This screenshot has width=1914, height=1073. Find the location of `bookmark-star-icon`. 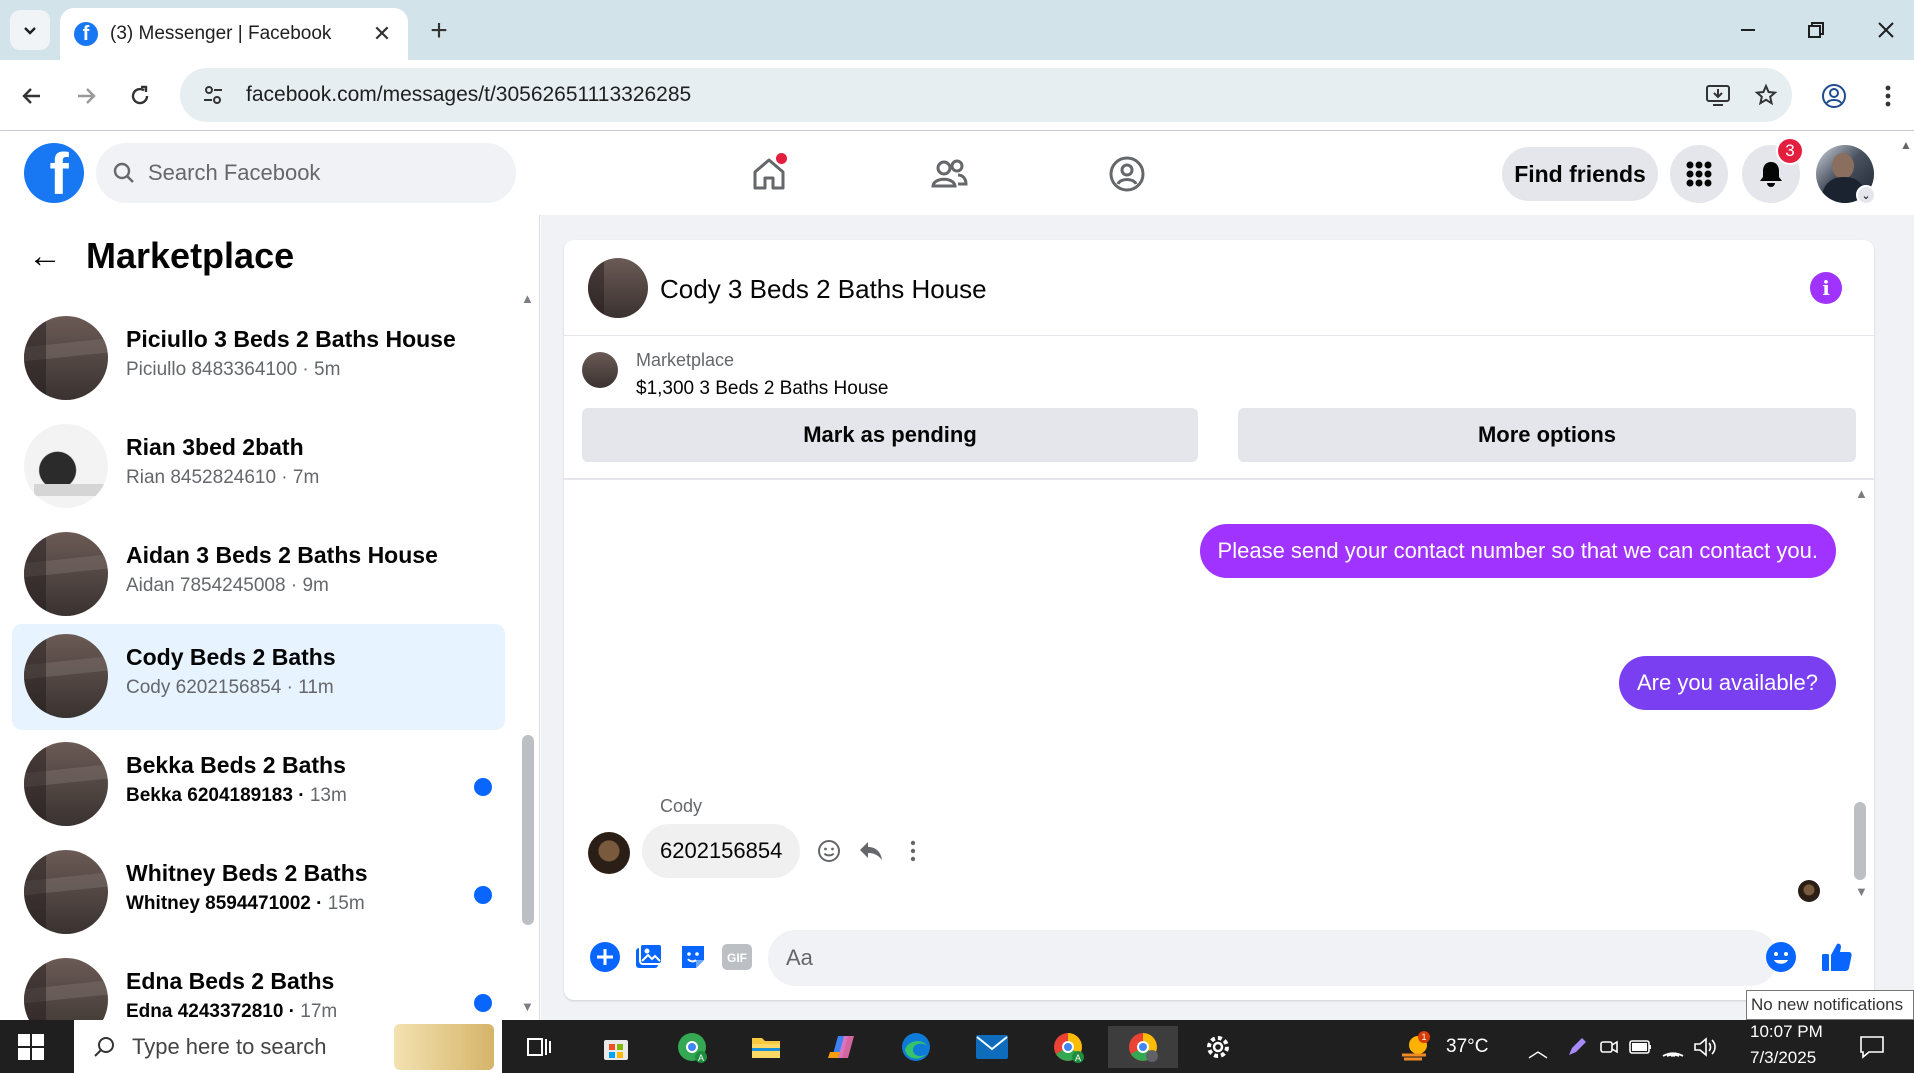

bookmark-star-icon is located at coordinates (1766, 95).